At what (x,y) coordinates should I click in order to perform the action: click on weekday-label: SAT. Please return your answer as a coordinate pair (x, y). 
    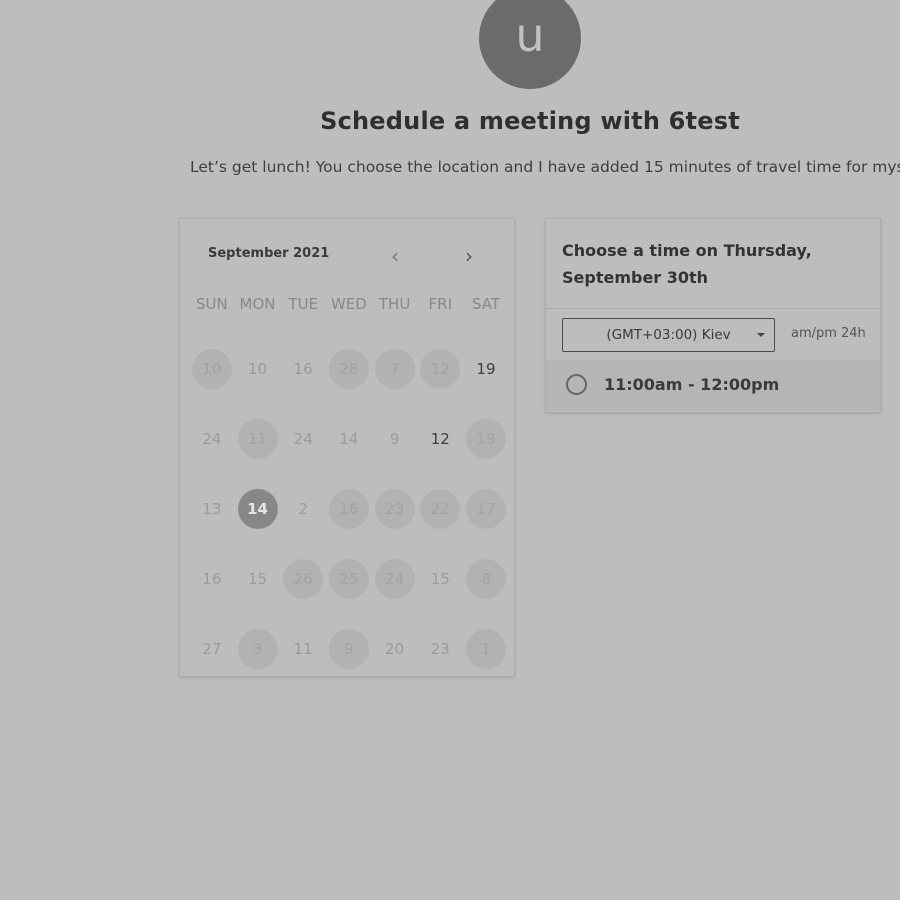
    Looking at the image, I should click on (485, 304).